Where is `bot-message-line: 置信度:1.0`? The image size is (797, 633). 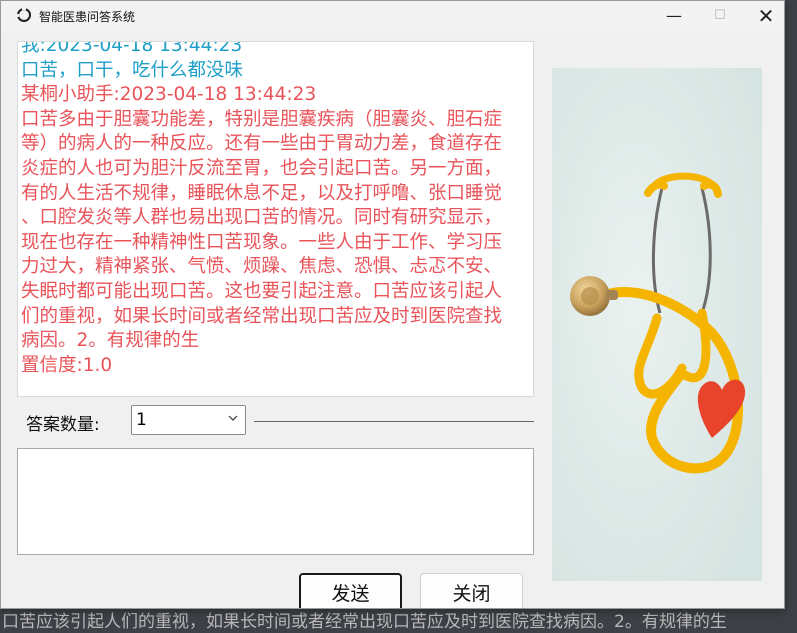
bot-message-line: 置信度:1.0 is located at coordinates (67, 365).